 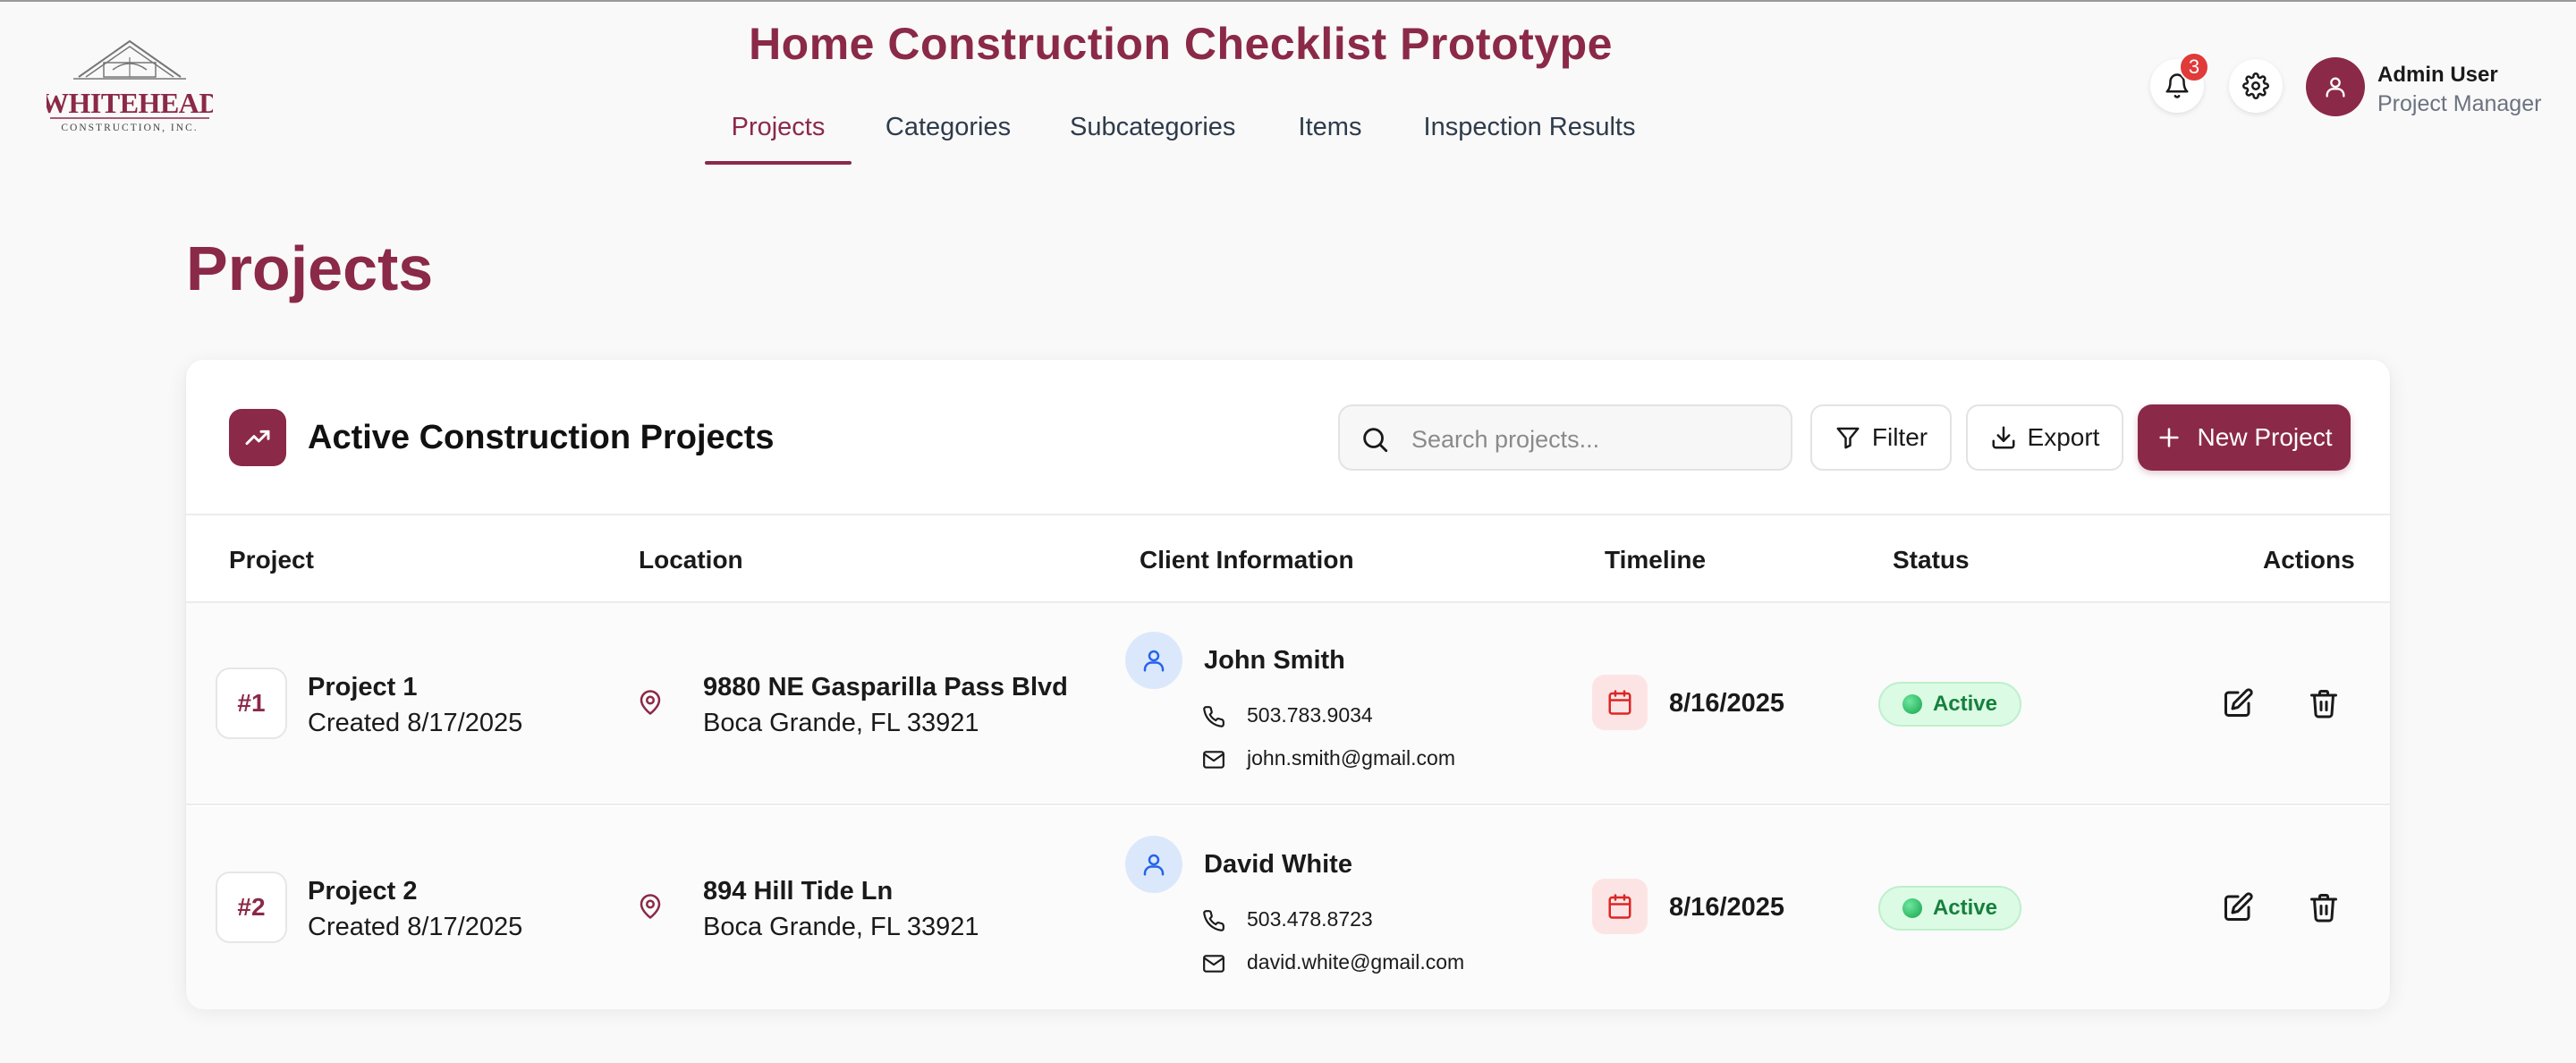 I want to click on col-header-location: Location, so click(x=691, y=560).